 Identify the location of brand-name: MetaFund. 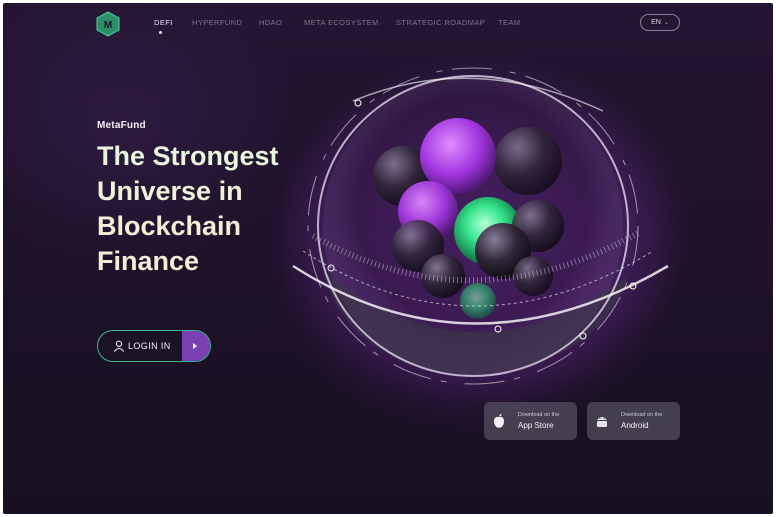
(121, 125).